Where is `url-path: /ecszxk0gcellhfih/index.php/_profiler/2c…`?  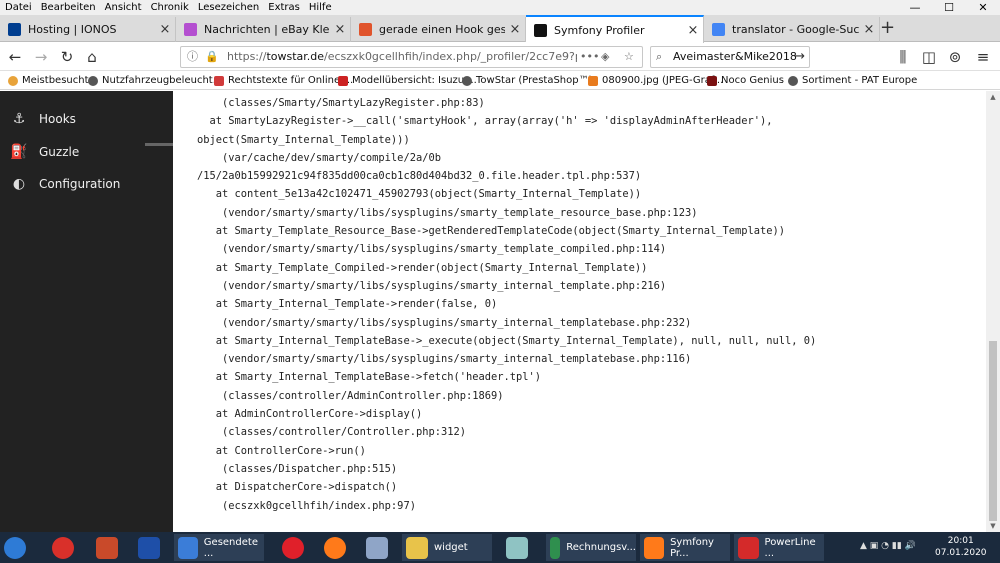
url-path: /ecszxk0gcellhfih/index.php/_profiler/2c… is located at coordinates (465, 56).